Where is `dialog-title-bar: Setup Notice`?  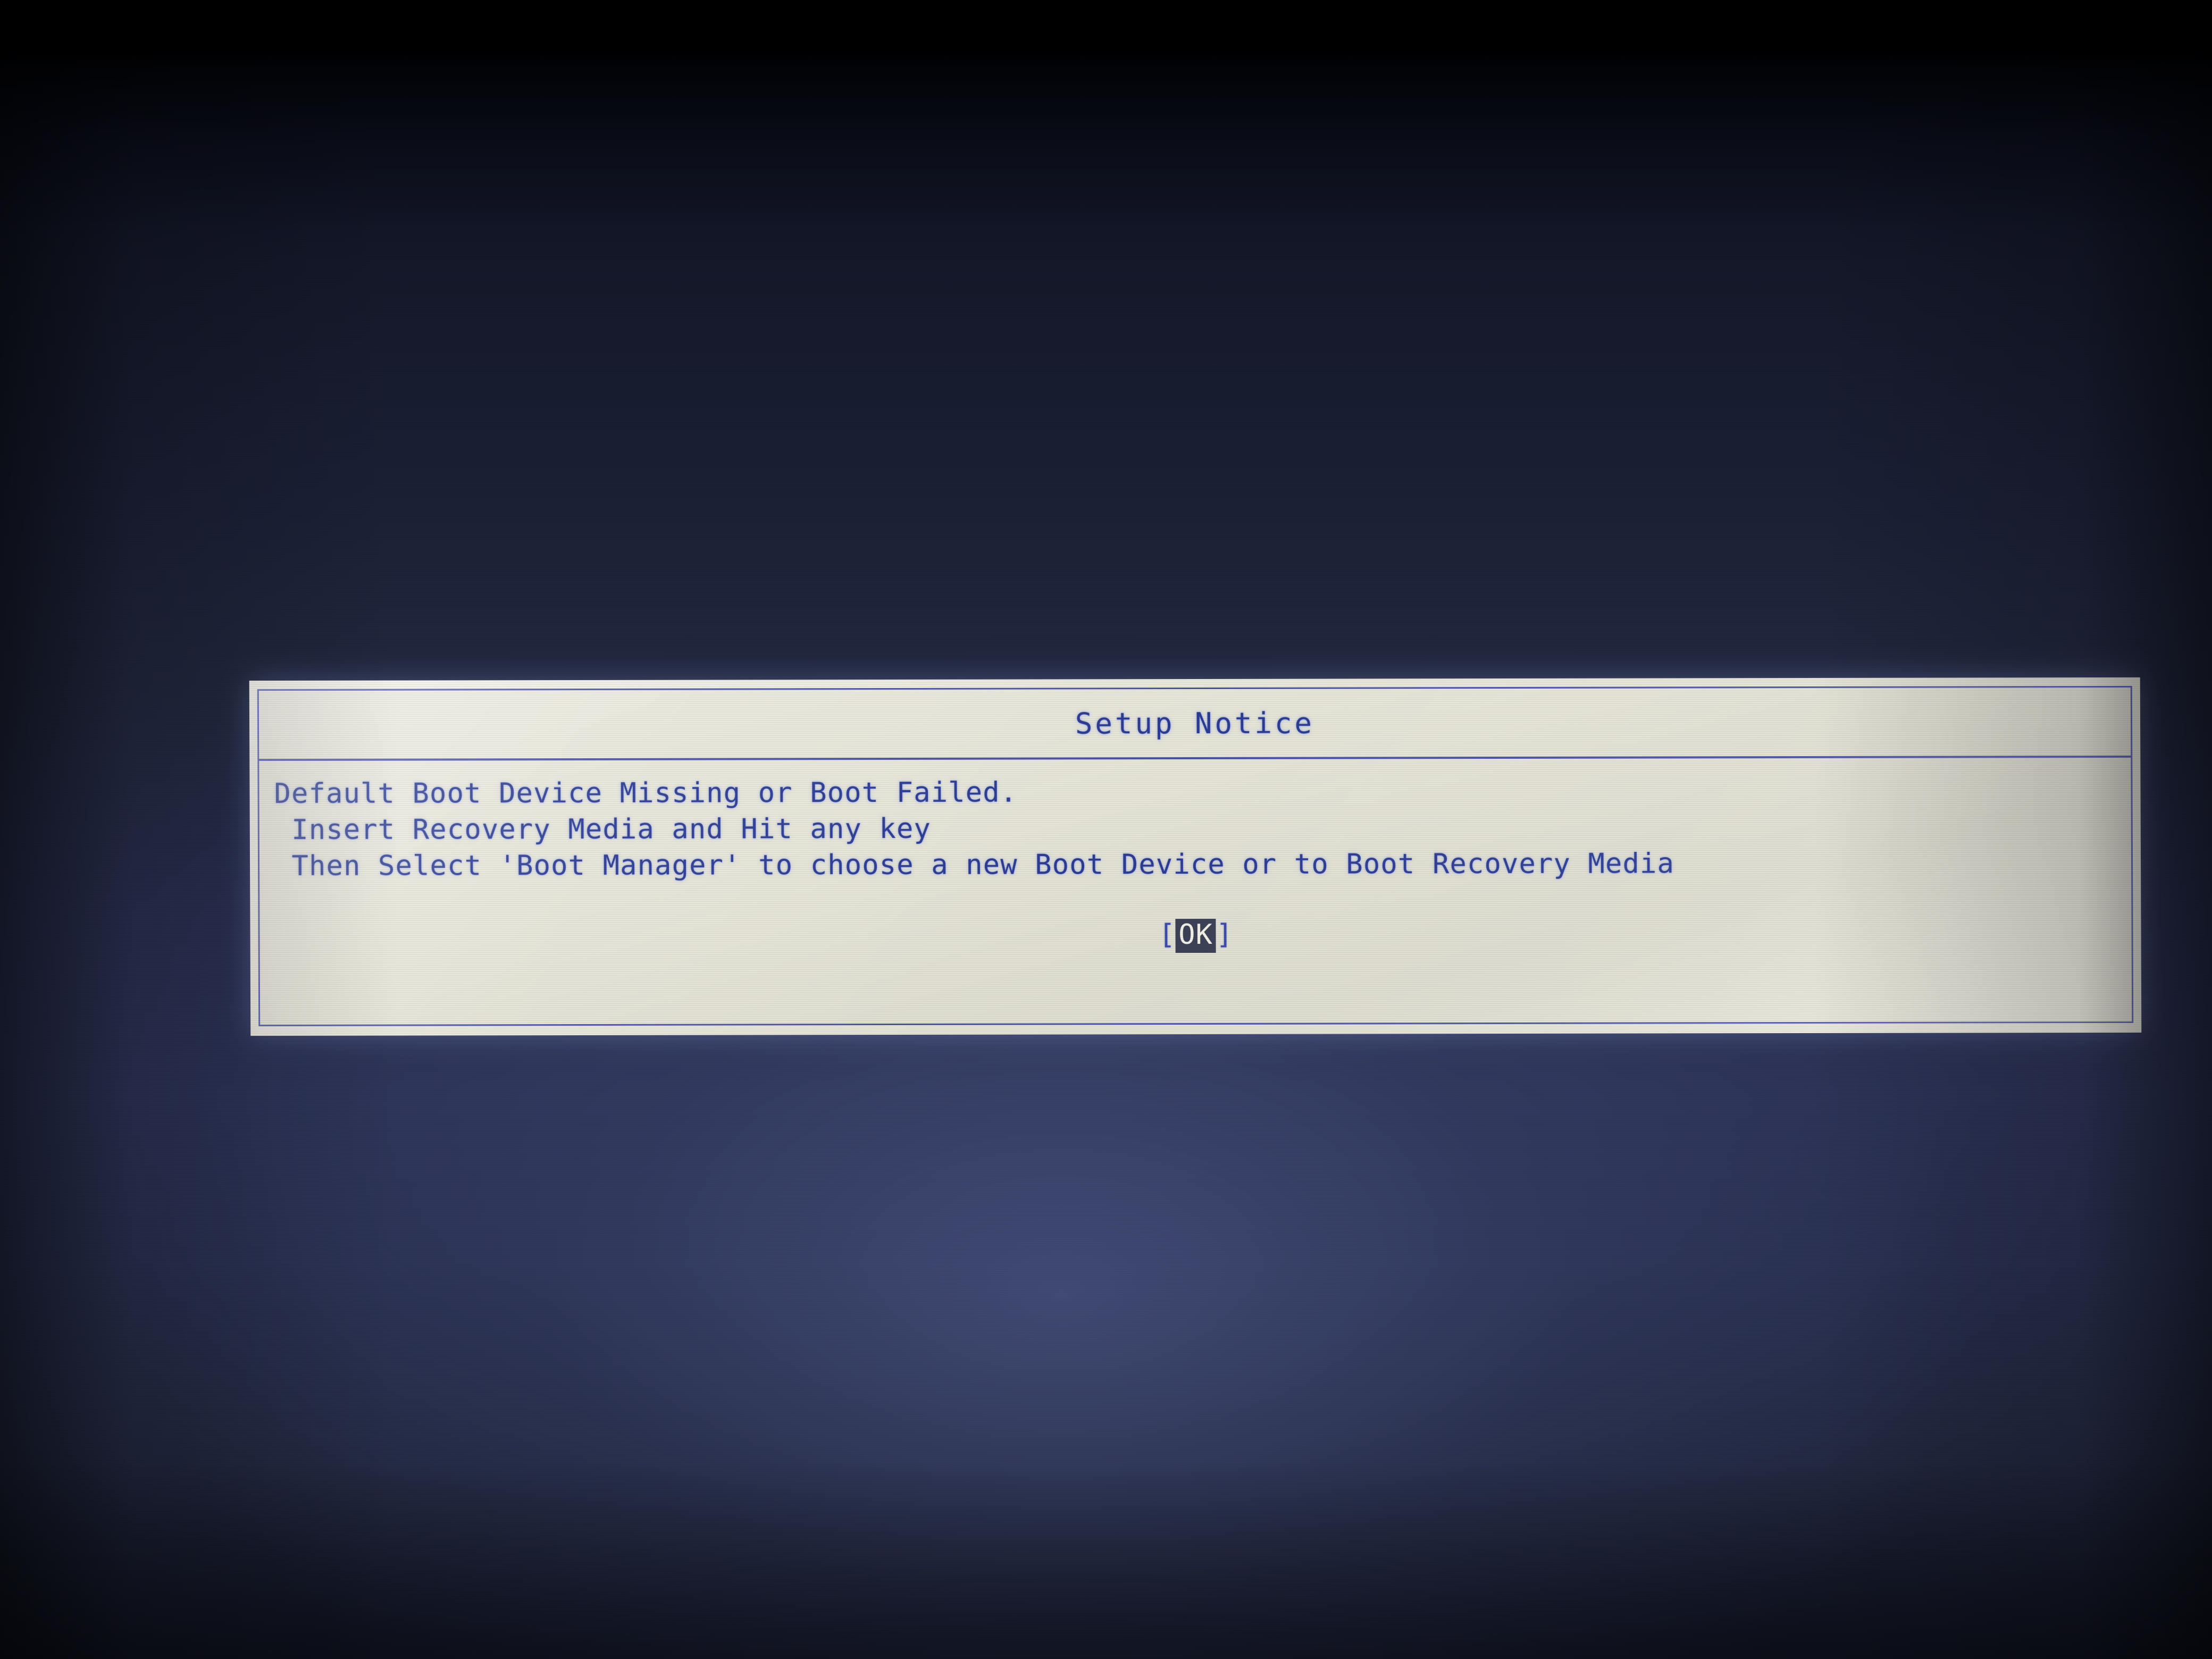 dialog-title-bar: Setup Notice is located at coordinates (1194, 724).